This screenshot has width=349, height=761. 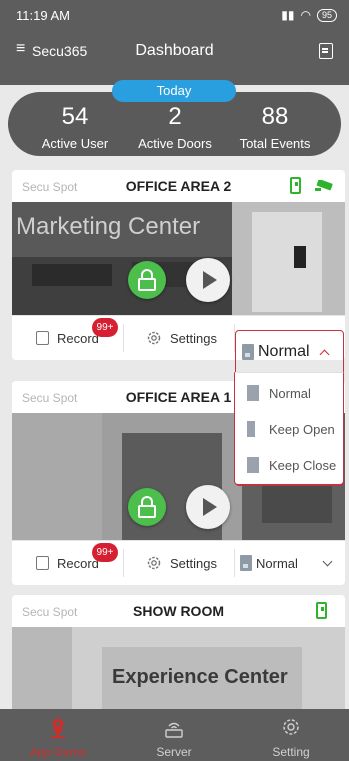 What do you see at coordinates (174, 730) in the screenshot?
I see `server-icon` at bounding box center [174, 730].